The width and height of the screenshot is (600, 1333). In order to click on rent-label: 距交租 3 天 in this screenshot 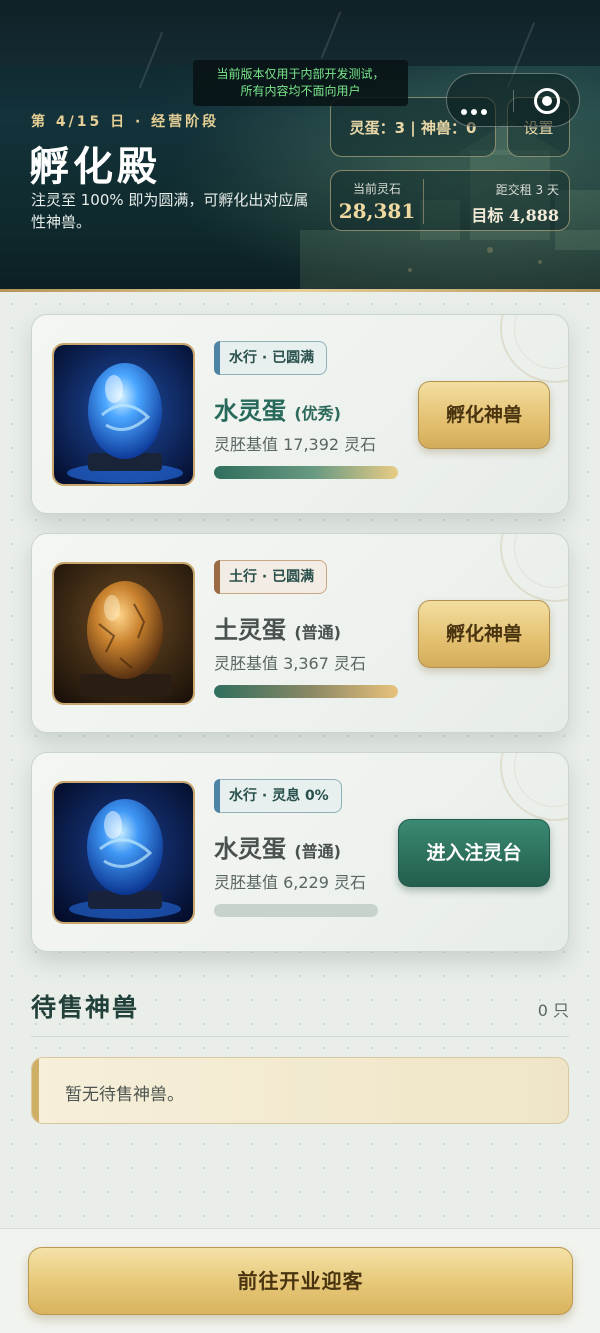, I will do `click(527, 190)`.